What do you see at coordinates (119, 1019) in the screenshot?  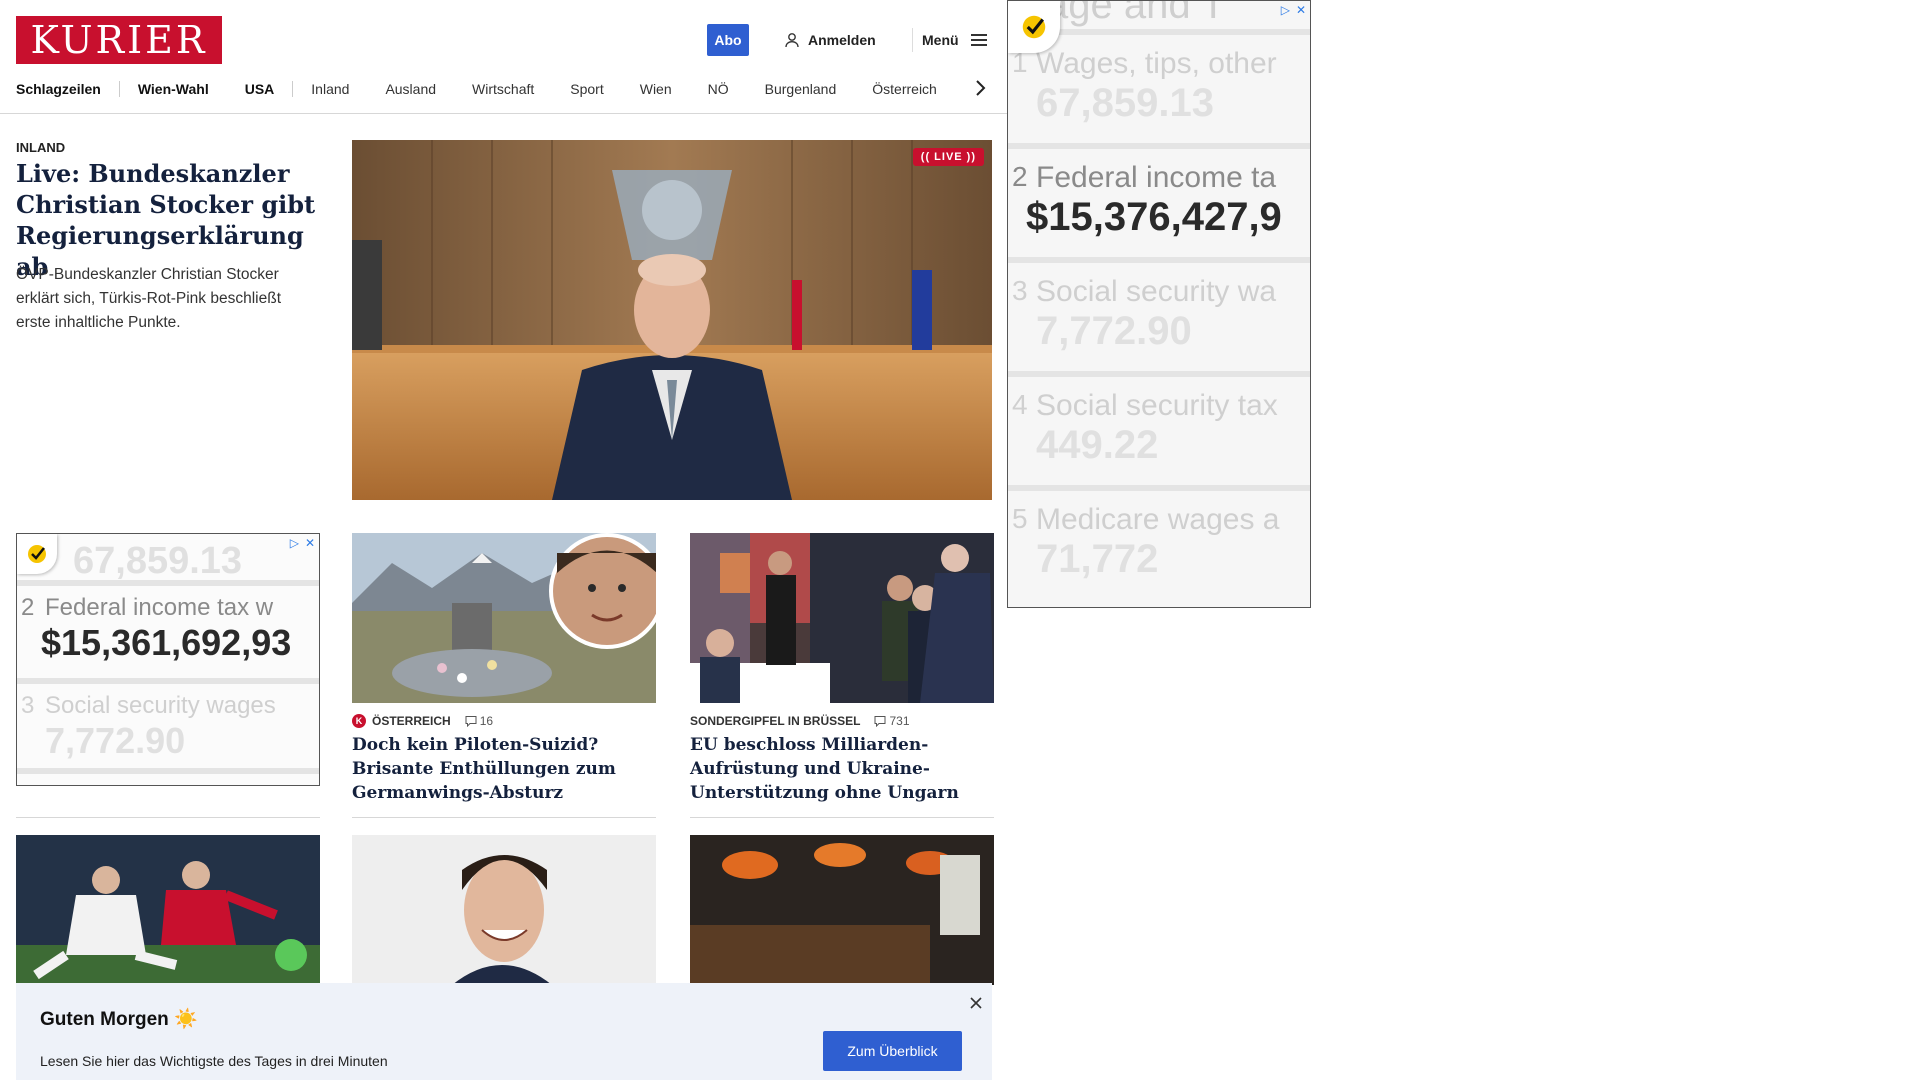 I see `notice-title: Guten Morgen ☀️` at bounding box center [119, 1019].